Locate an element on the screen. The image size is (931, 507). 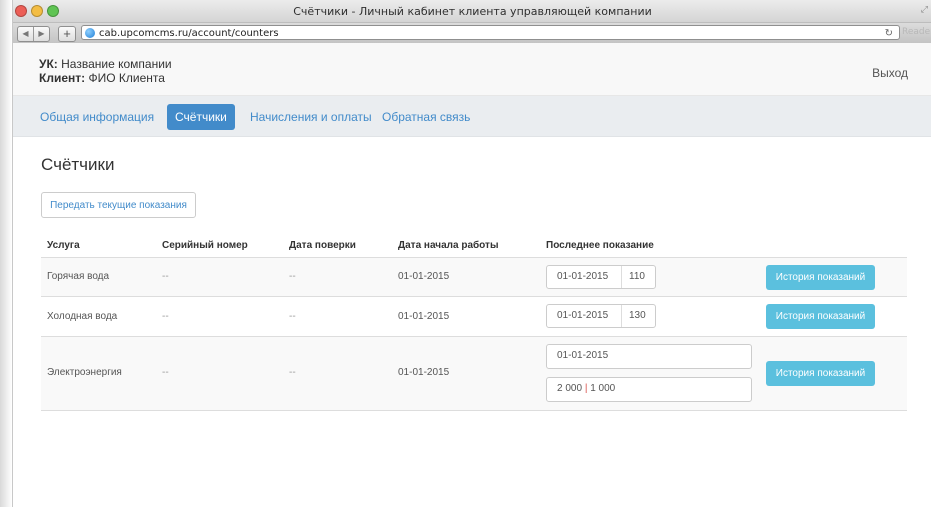
back-button: ◀ is located at coordinates (25, 34).